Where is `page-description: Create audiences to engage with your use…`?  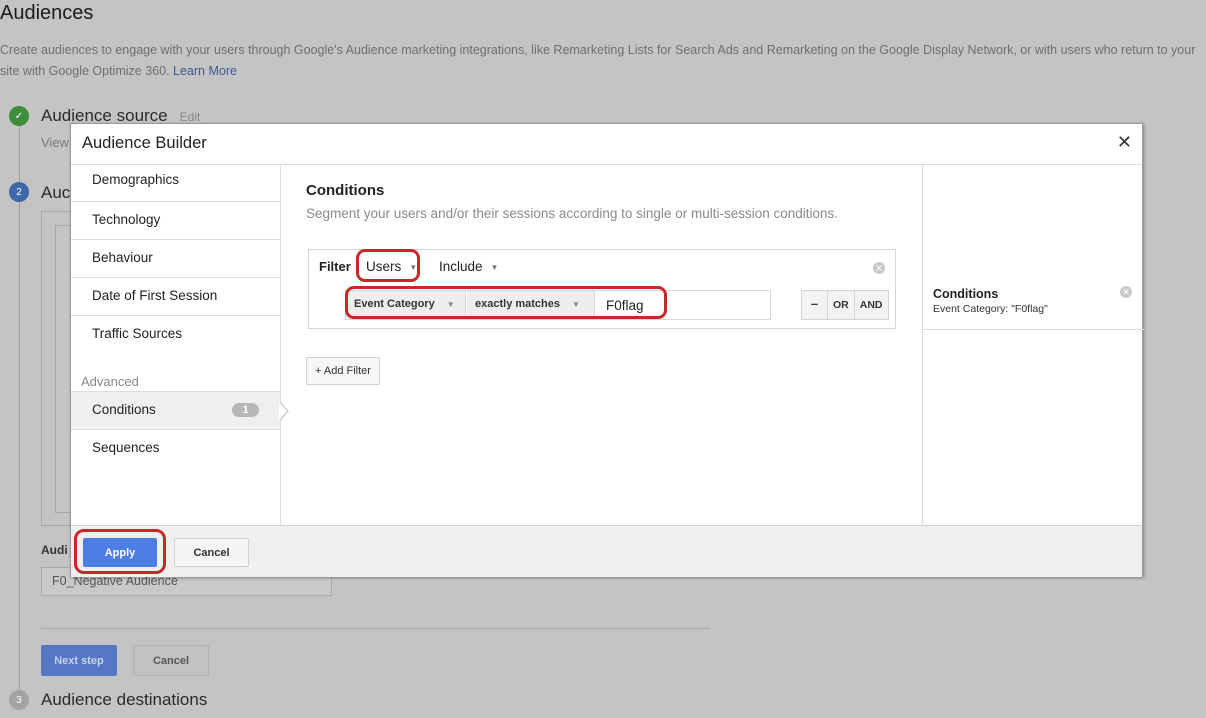 page-description: Create audiences to engage with your use… is located at coordinates (603, 61).